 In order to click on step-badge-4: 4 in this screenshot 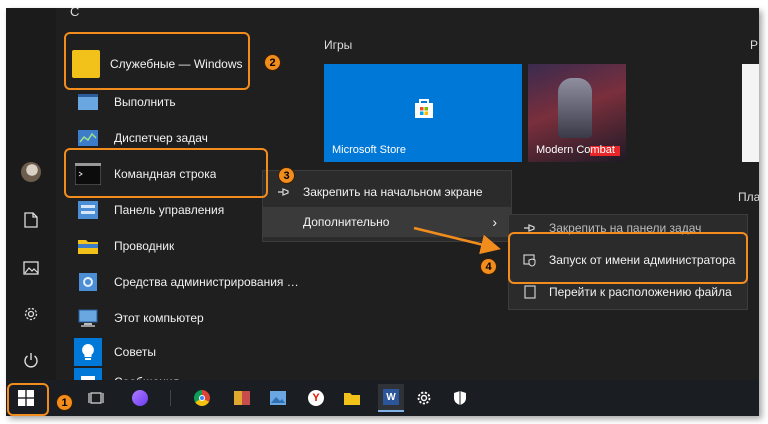, I will do `click(488, 266)`.